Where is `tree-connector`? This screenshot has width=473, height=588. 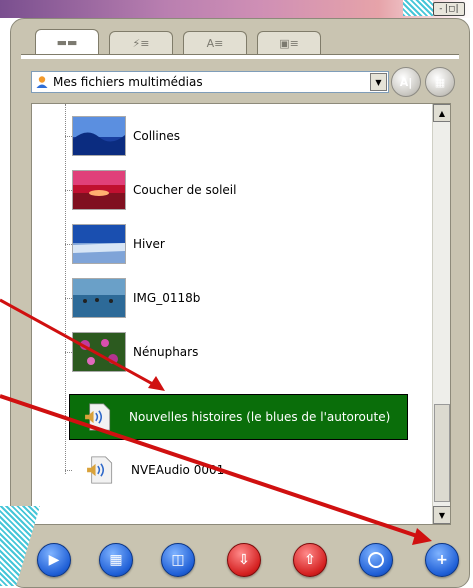
tree-connector is located at coordinates (65, 289).